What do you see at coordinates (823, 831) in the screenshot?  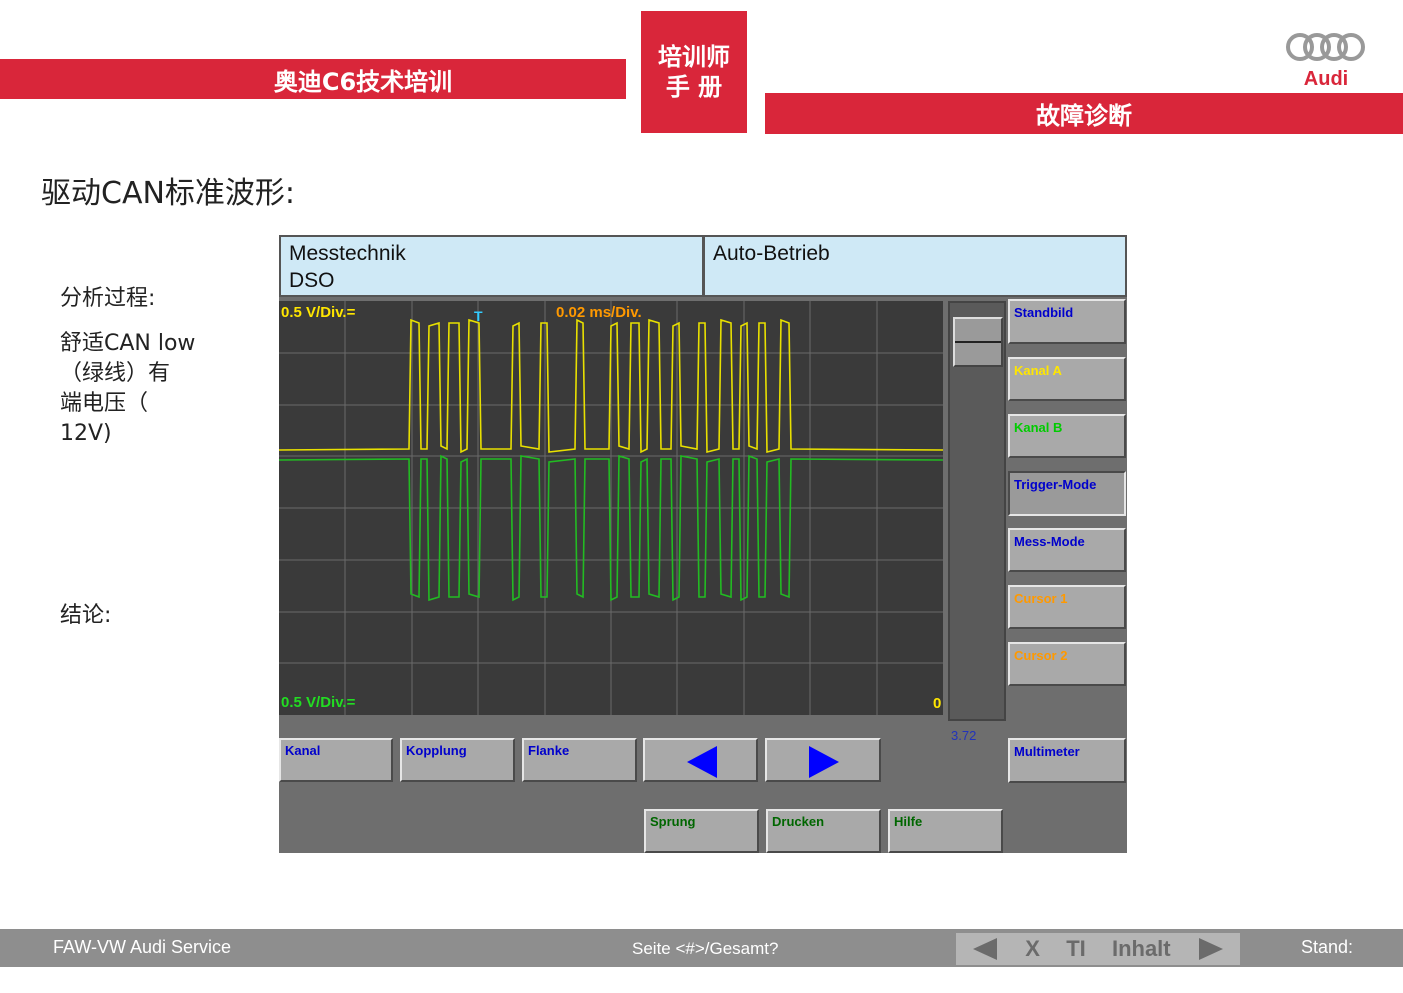 I see `drucken-button: Drucken` at bounding box center [823, 831].